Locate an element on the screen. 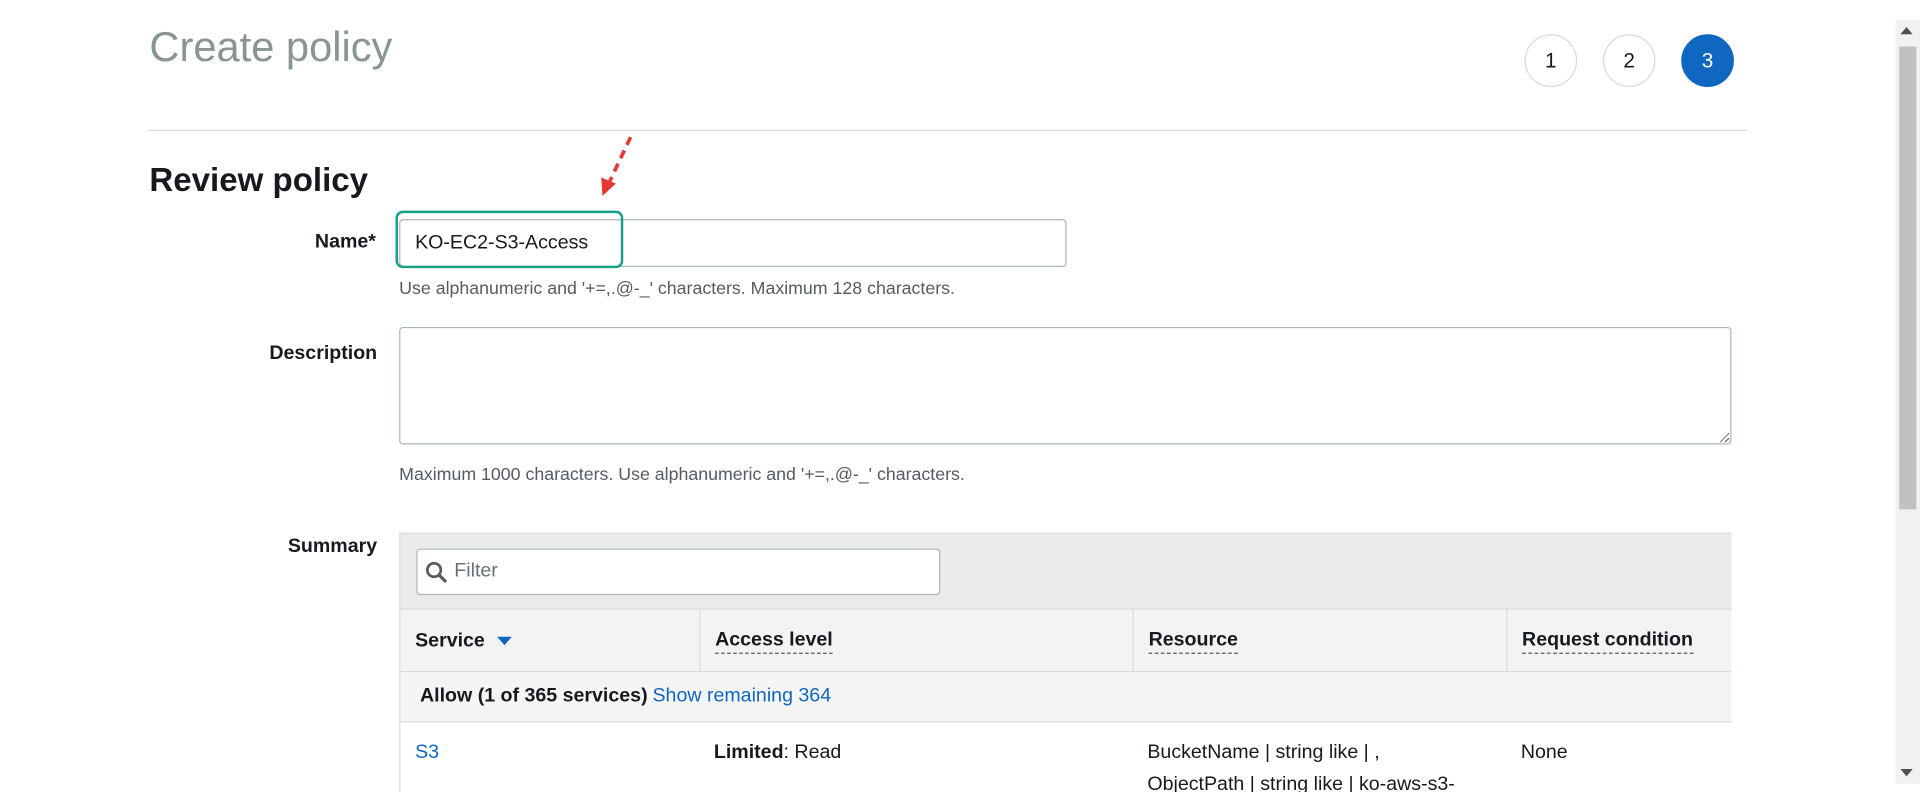 This screenshot has width=1920, height=792. step-1-button: 1 is located at coordinates (1551, 60).